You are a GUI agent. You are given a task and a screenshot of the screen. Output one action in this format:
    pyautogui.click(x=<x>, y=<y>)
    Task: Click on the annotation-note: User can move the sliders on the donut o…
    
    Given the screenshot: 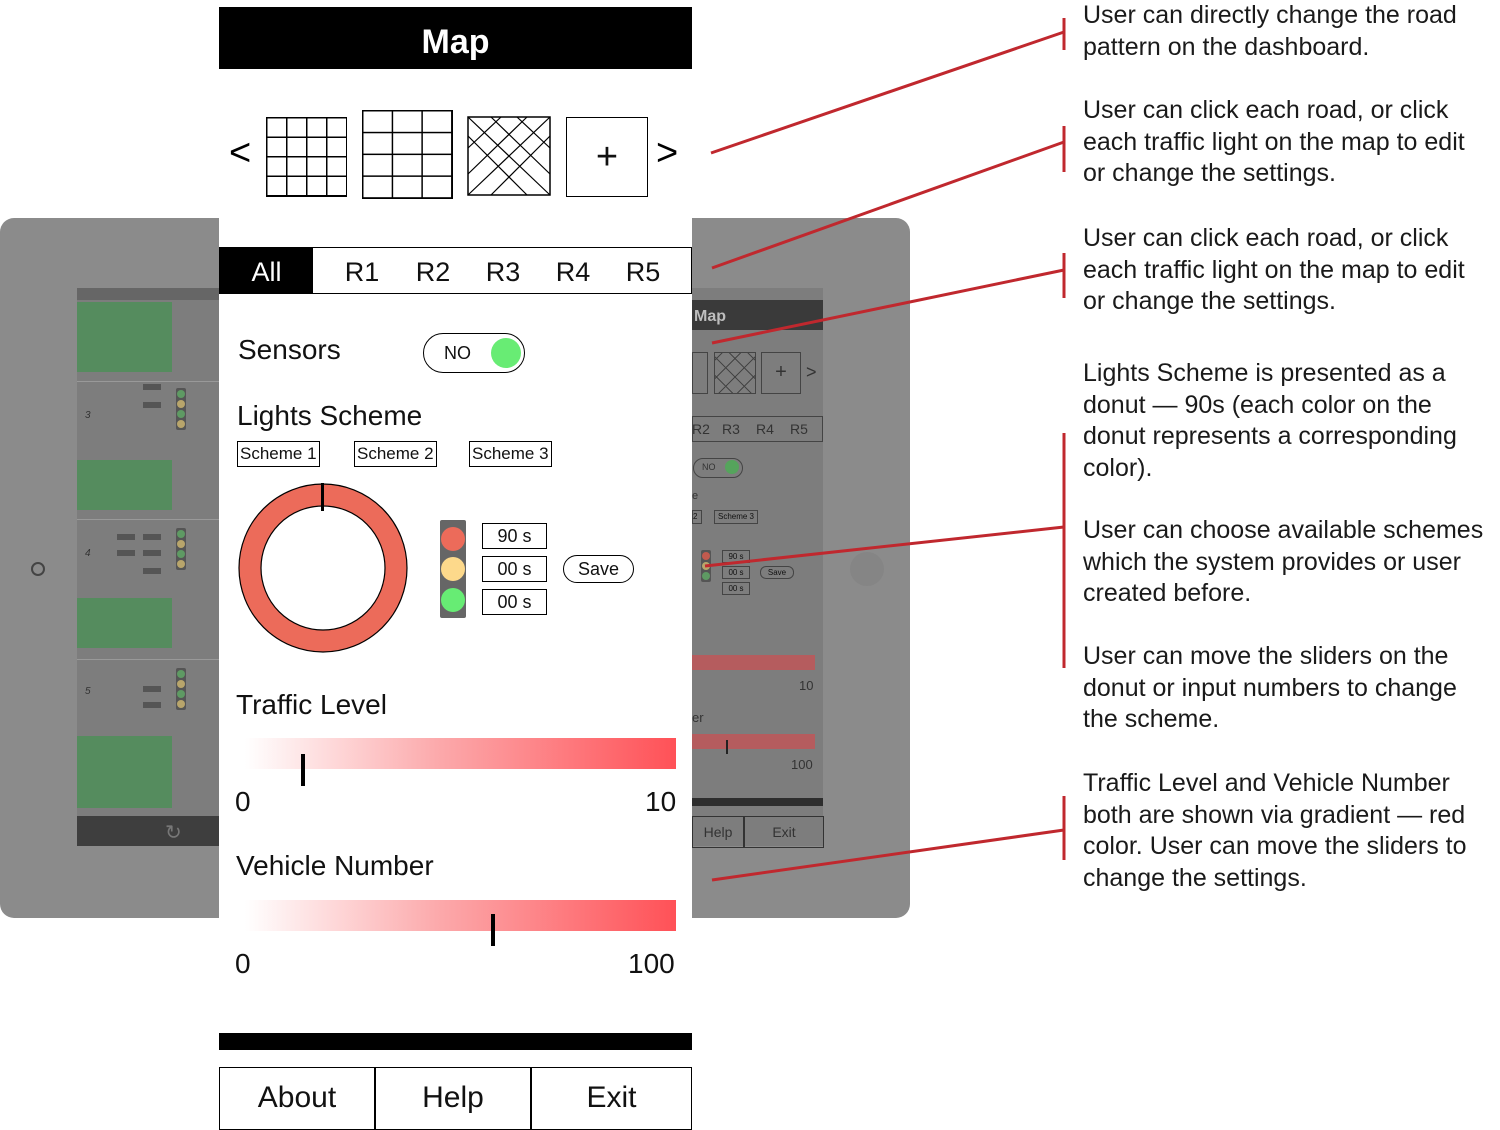 What is the action you would take?
    pyautogui.click(x=1270, y=687)
    